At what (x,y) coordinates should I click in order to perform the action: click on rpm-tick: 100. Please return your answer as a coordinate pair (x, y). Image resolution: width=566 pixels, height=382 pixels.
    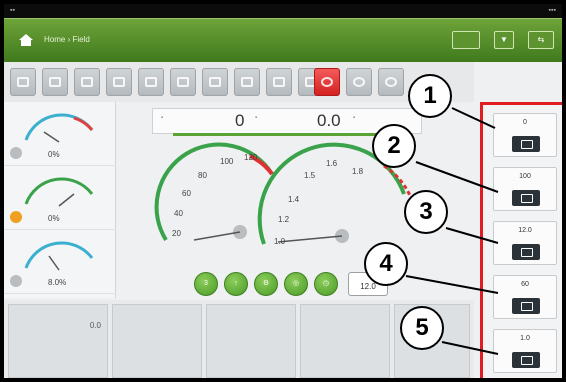
    Looking at the image, I should click on (227, 161).